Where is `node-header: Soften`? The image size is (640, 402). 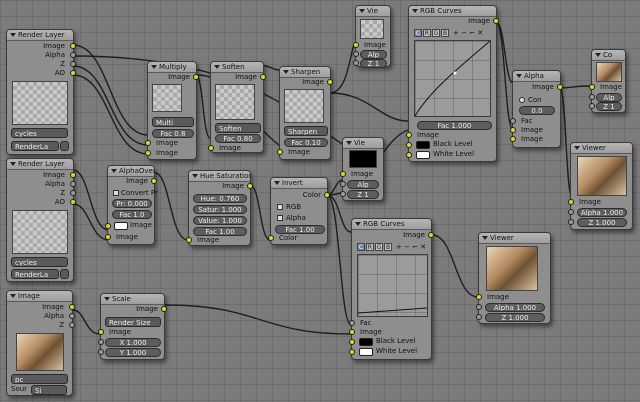 node-header: Soften is located at coordinates (237, 67).